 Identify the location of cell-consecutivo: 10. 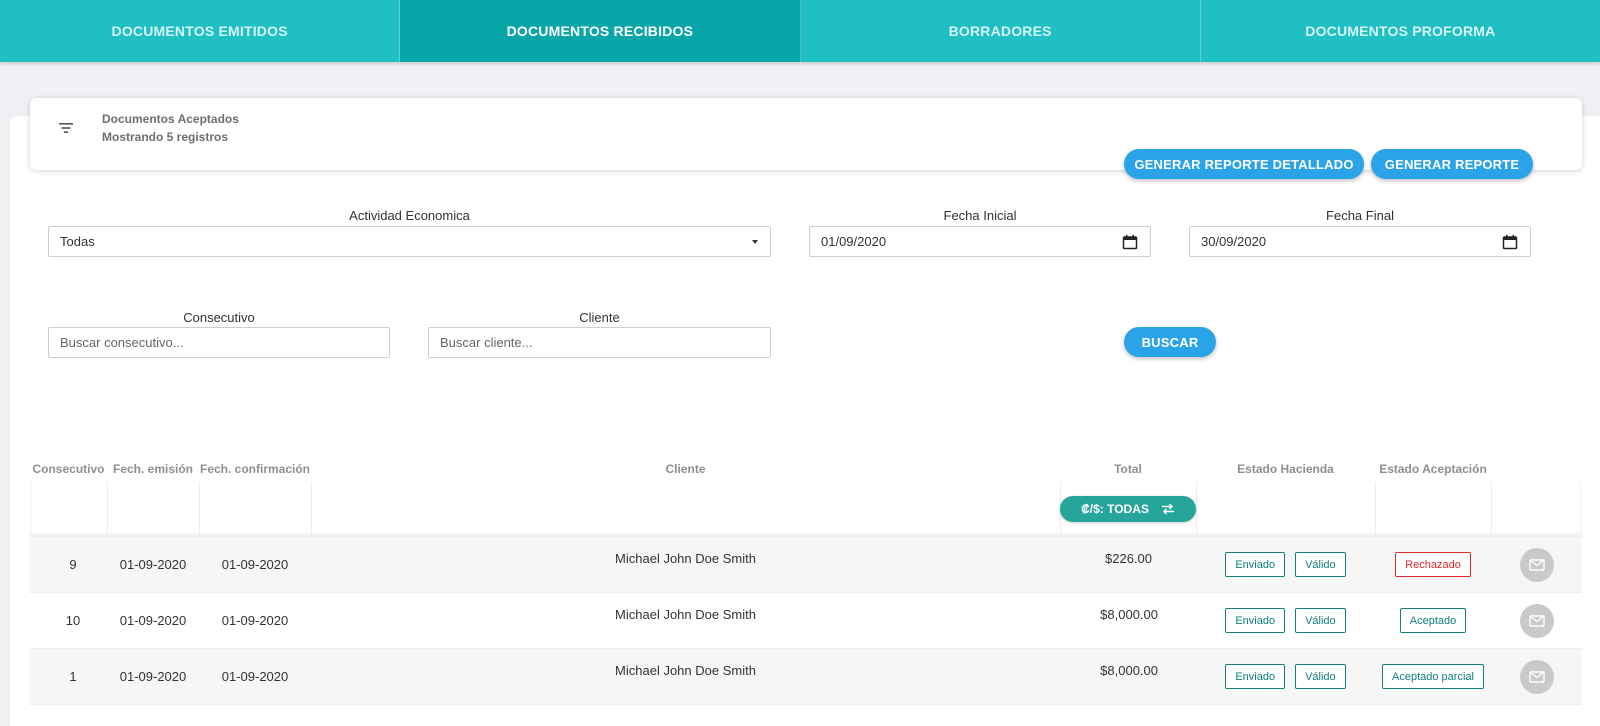
(73, 620).